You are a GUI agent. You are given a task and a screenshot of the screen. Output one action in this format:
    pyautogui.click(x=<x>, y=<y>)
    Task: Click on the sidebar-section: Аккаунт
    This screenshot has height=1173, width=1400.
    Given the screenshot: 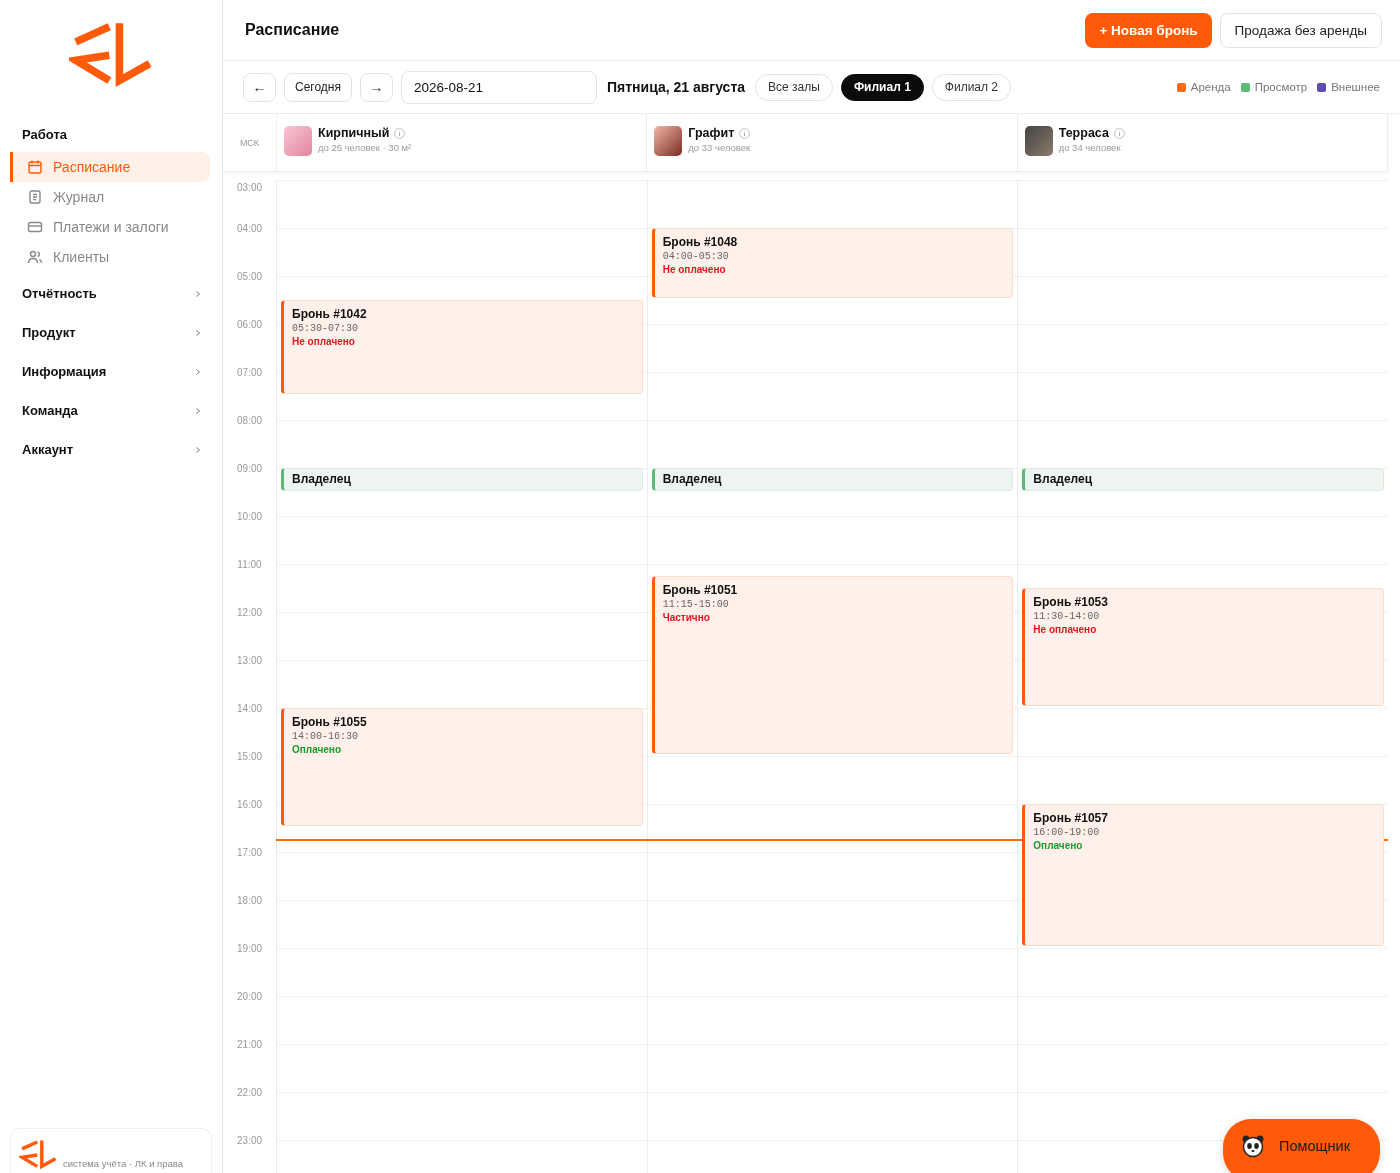 What is the action you would take?
    pyautogui.click(x=110, y=450)
    